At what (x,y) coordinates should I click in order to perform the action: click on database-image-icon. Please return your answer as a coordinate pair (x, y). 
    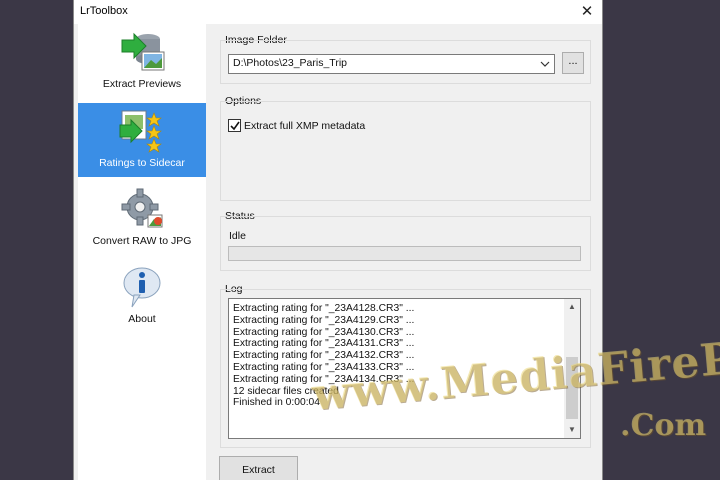
    Looking at the image, I should click on (143, 51).